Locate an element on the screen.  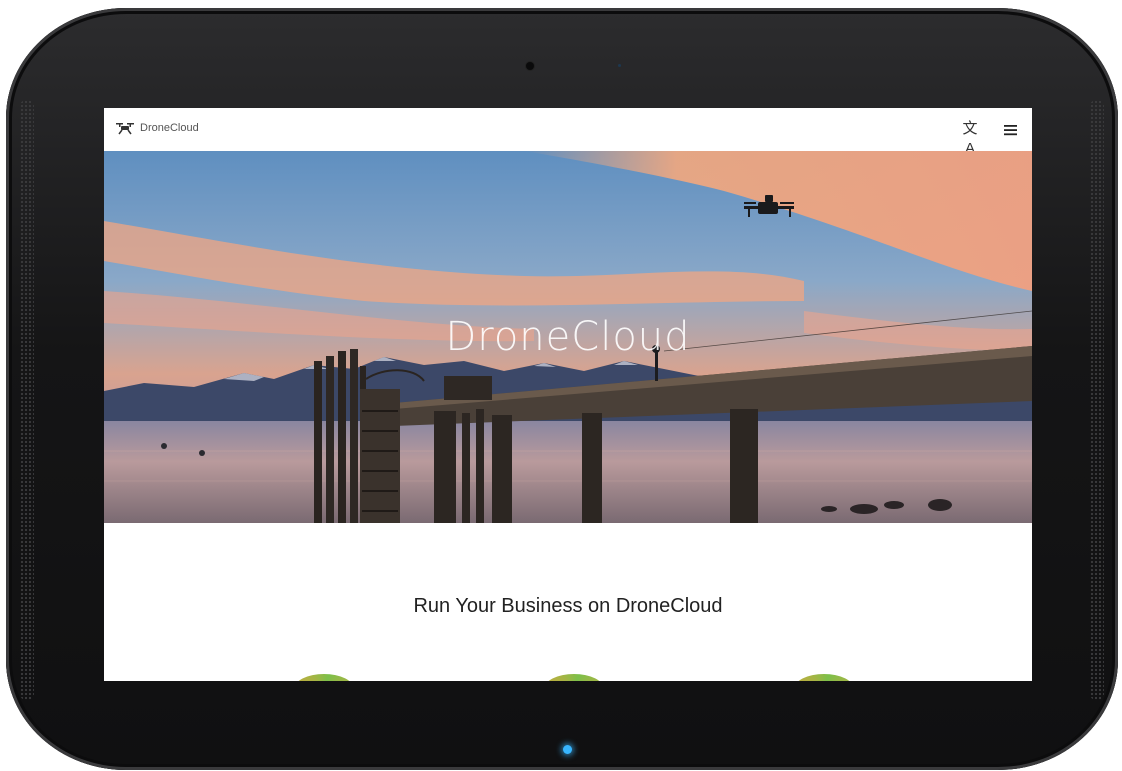
brand-name: DroneCloud is located at coordinates (169, 128).